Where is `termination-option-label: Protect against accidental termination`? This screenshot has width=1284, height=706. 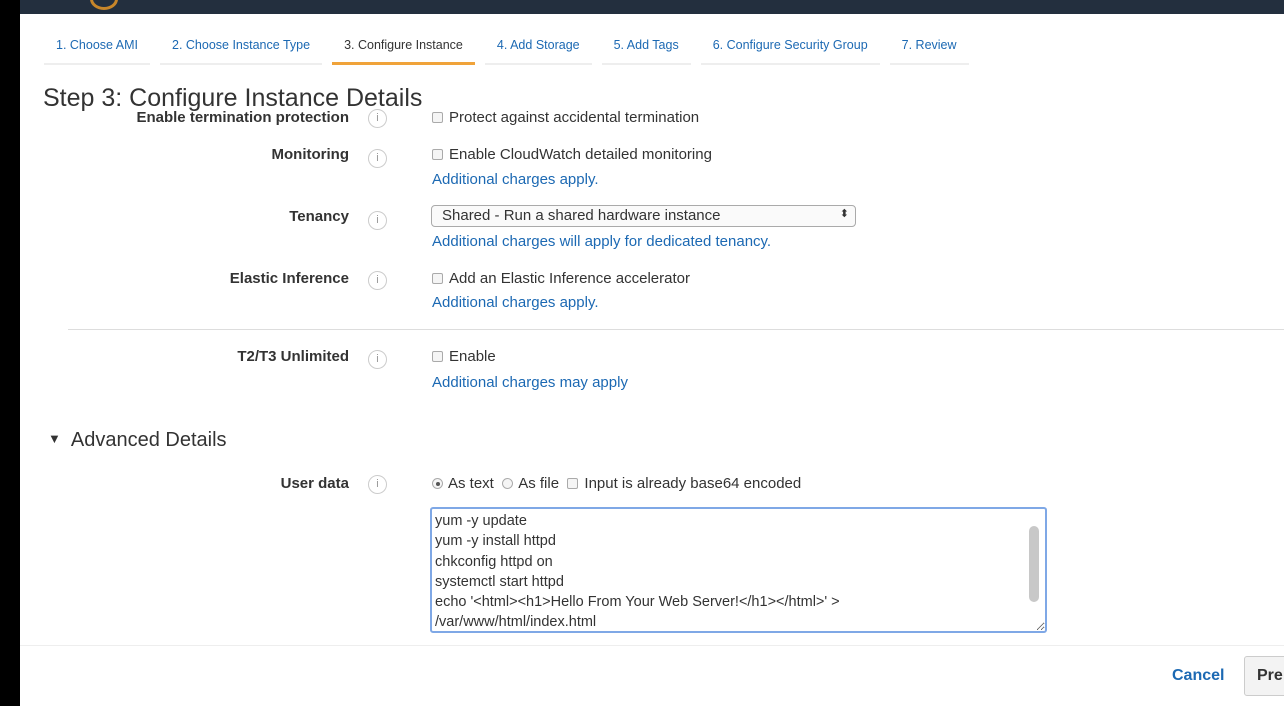
termination-option-label: Protect against accidental termination is located at coordinates (574, 117).